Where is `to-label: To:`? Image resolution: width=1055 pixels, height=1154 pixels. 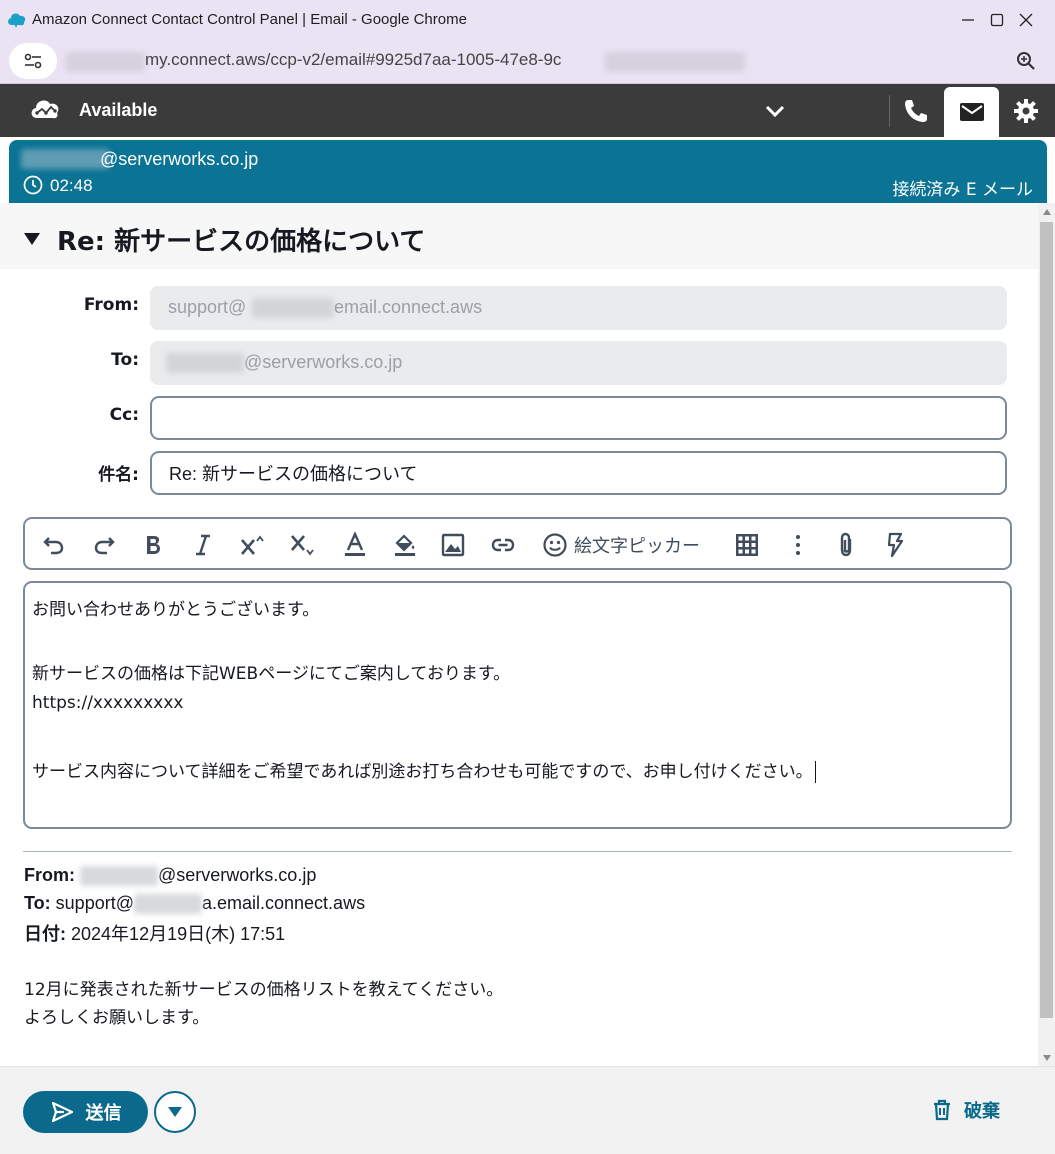 to-label: To: is located at coordinates (125, 360).